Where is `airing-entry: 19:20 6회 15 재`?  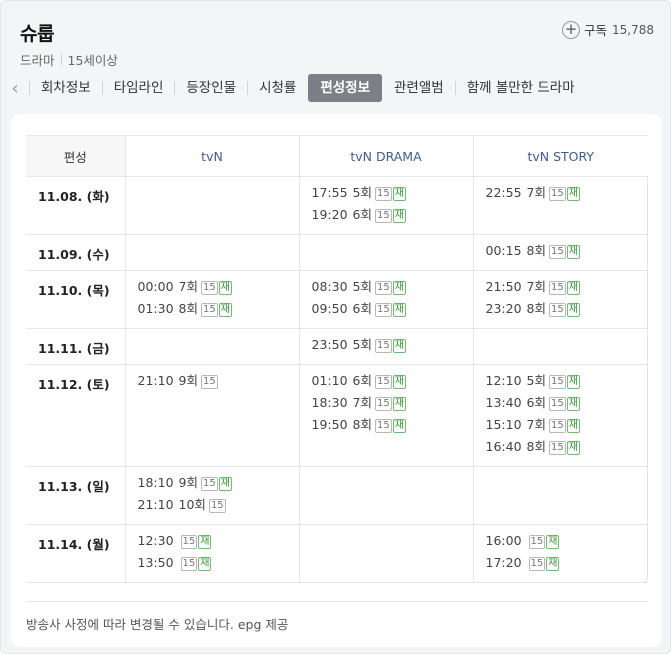 airing-entry: 19:20 6회 15 재 is located at coordinates (392, 219).